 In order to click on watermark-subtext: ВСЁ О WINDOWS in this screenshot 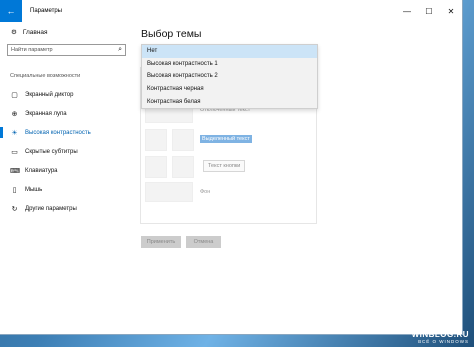, I will do `click(443, 341)`.